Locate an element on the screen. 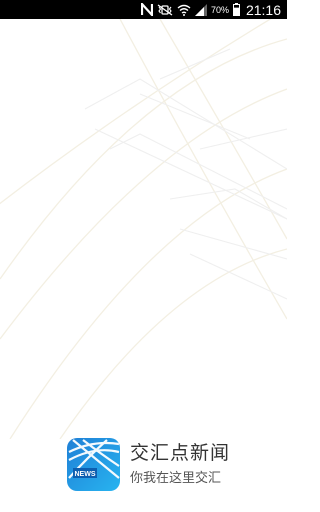 Image resolution: width=320 pixels, height=512 pixels. nfc-icon is located at coordinates (146, 9).